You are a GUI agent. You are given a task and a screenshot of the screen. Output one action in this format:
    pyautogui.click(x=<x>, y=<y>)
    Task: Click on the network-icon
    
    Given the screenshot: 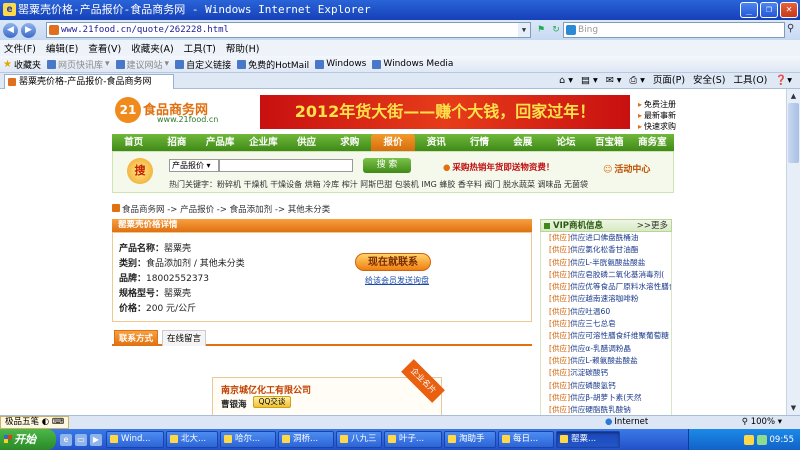 What is the action you would take?
    pyautogui.click(x=761, y=439)
    